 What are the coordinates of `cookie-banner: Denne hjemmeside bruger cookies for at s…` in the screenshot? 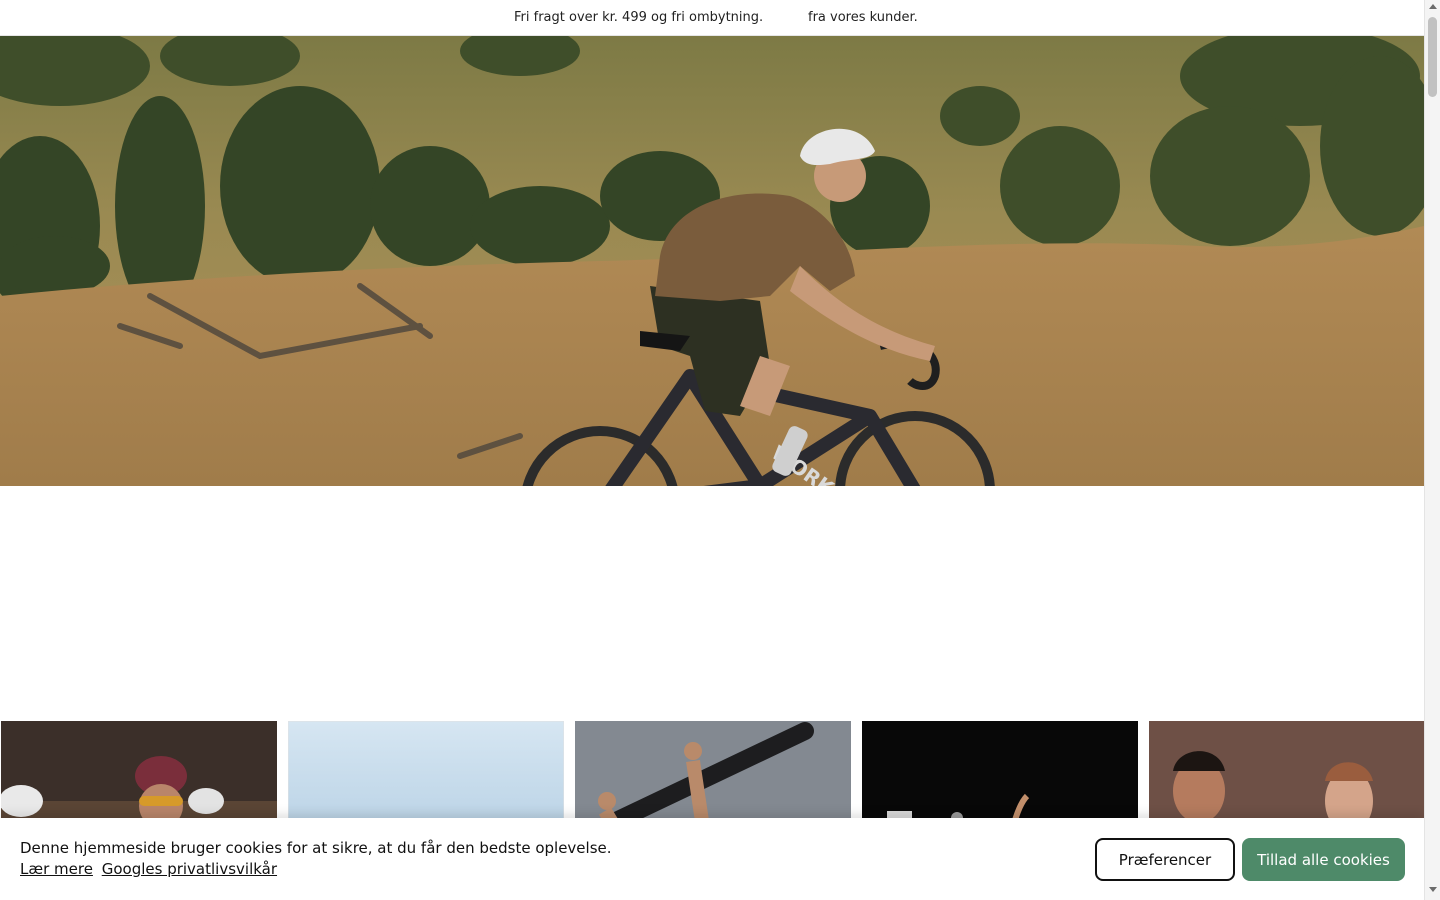 It's located at (712, 859).